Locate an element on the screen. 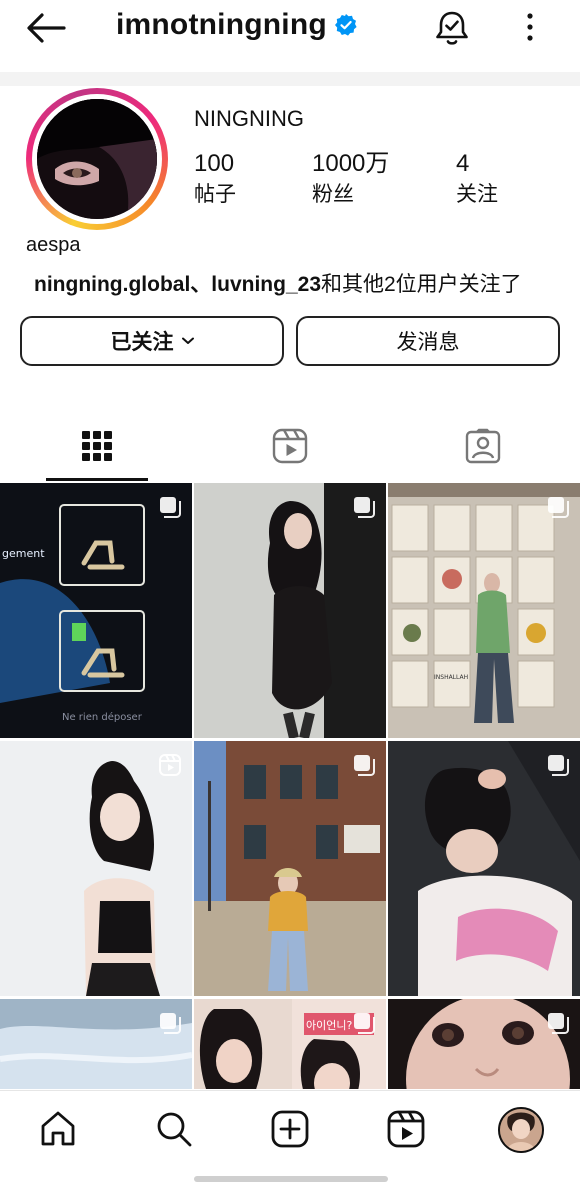 The width and height of the screenshot is (580, 1195). tab-reels is located at coordinates (290, 446).